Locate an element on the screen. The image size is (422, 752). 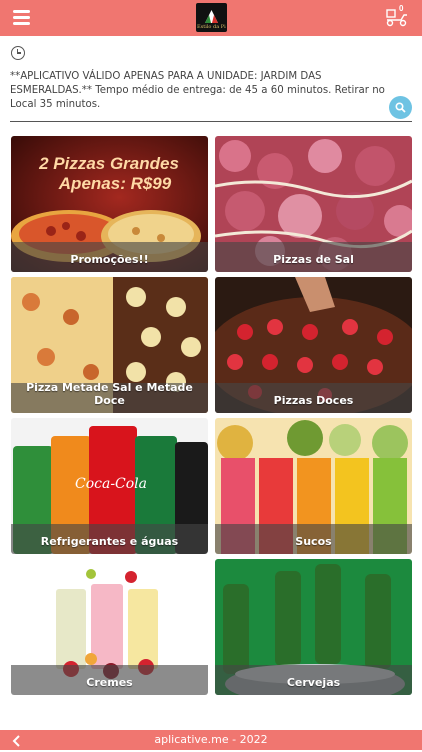
clock-icon is located at coordinates (18, 53).